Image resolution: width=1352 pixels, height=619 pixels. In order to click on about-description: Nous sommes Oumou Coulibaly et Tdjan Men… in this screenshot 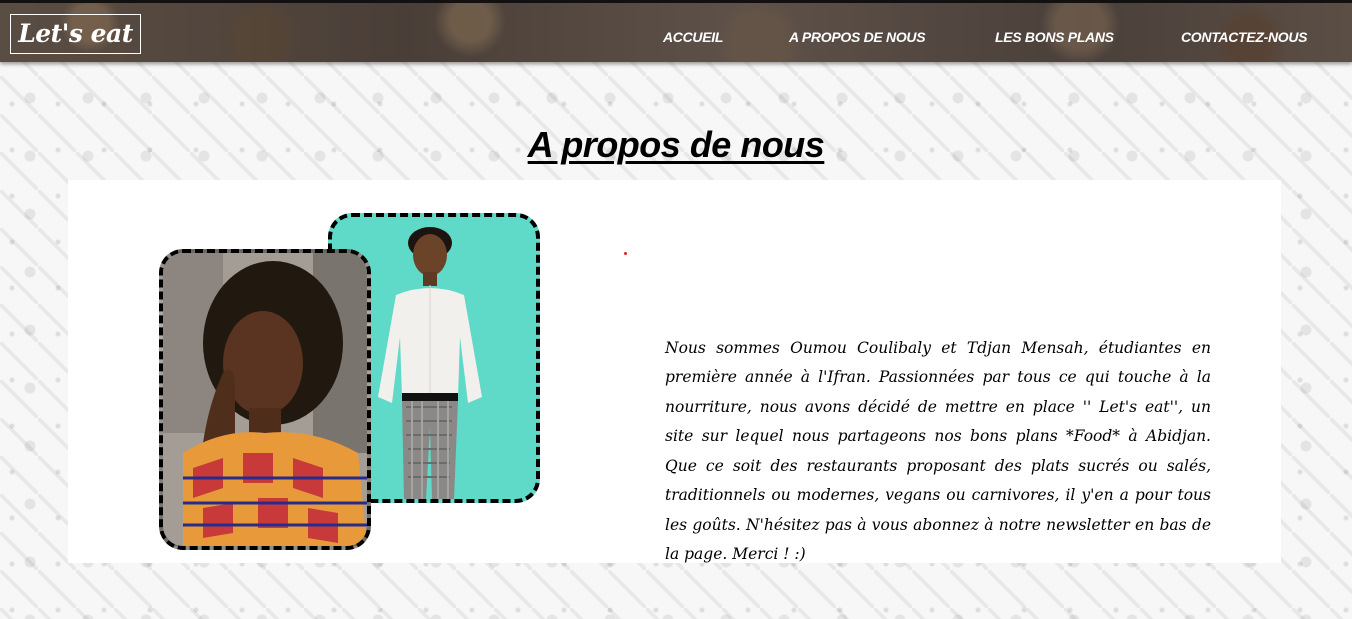, I will do `click(938, 451)`.